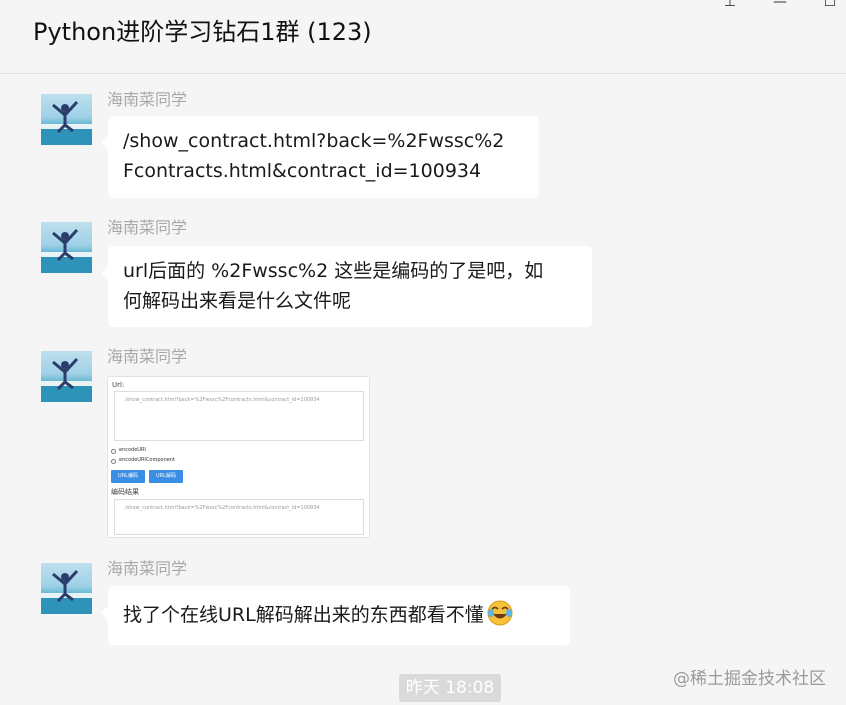 The height and width of the screenshot is (705, 846). Describe the element at coordinates (423, 37) in the screenshot. I see `chat-header: Python进阶学习钻石1群 (123) ⊥ — ☐` at that location.